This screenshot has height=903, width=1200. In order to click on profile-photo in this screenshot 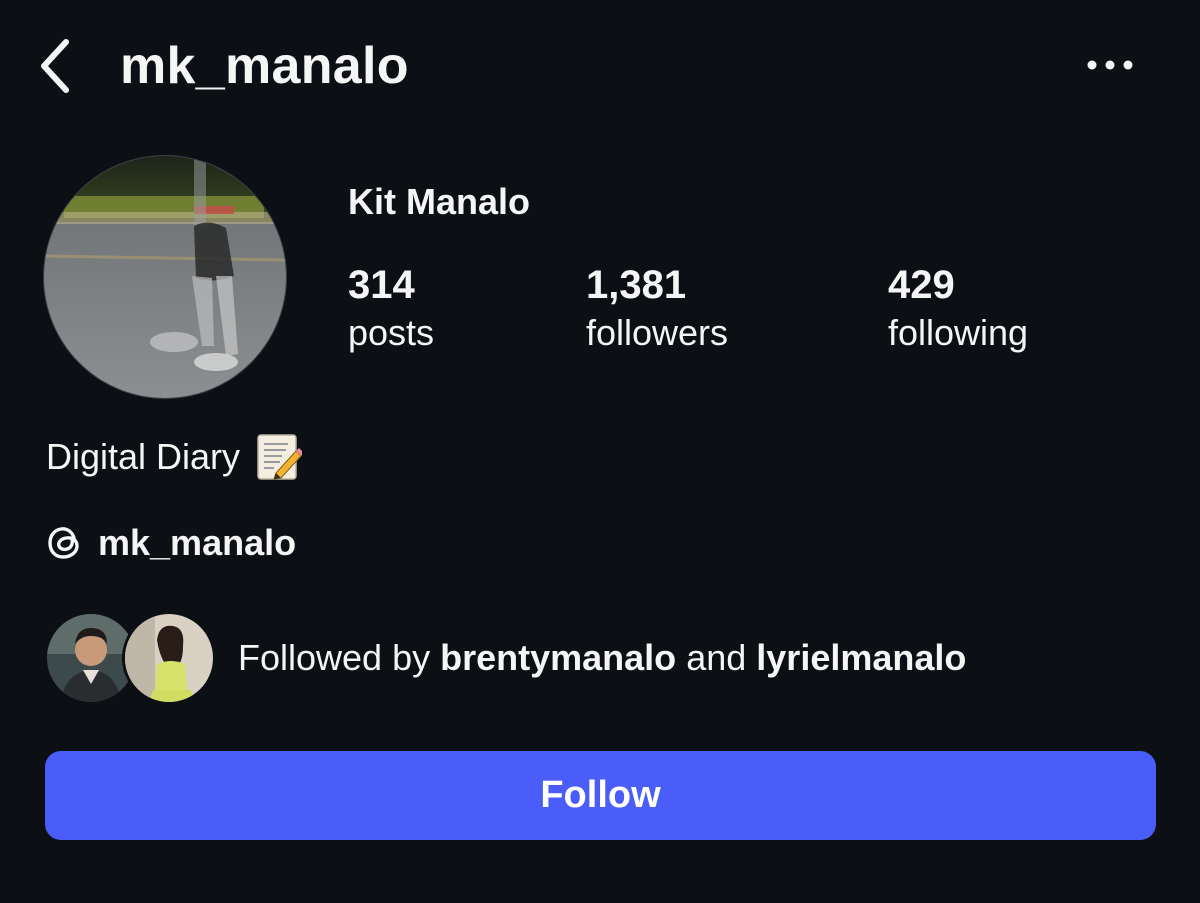, I will do `click(165, 277)`.